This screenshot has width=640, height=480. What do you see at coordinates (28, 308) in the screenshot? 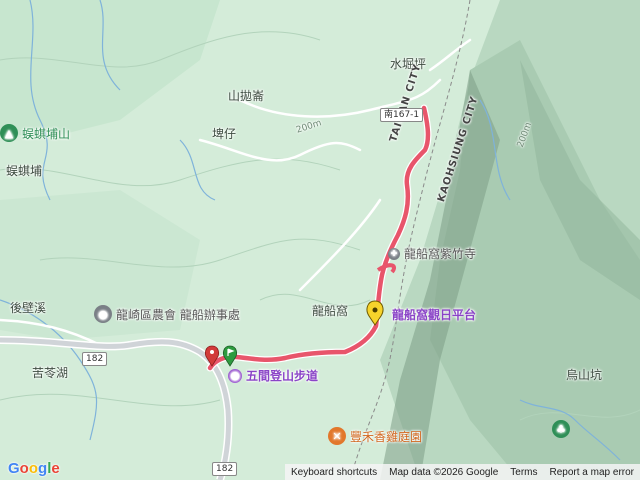
I see `place-label-houbixi: 後壁溪` at bounding box center [28, 308].